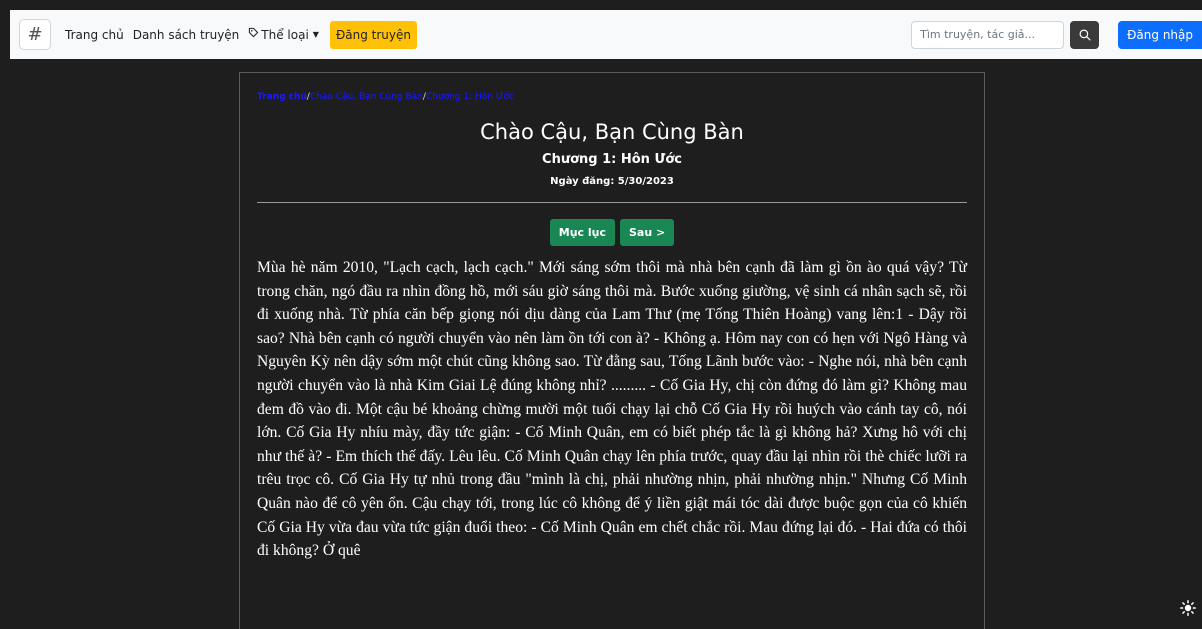  What do you see at coordinates (282, 97) in the screenshot?
I see `breadcrumb-home-link: Trang chủ` at bounding box center [282, 97].